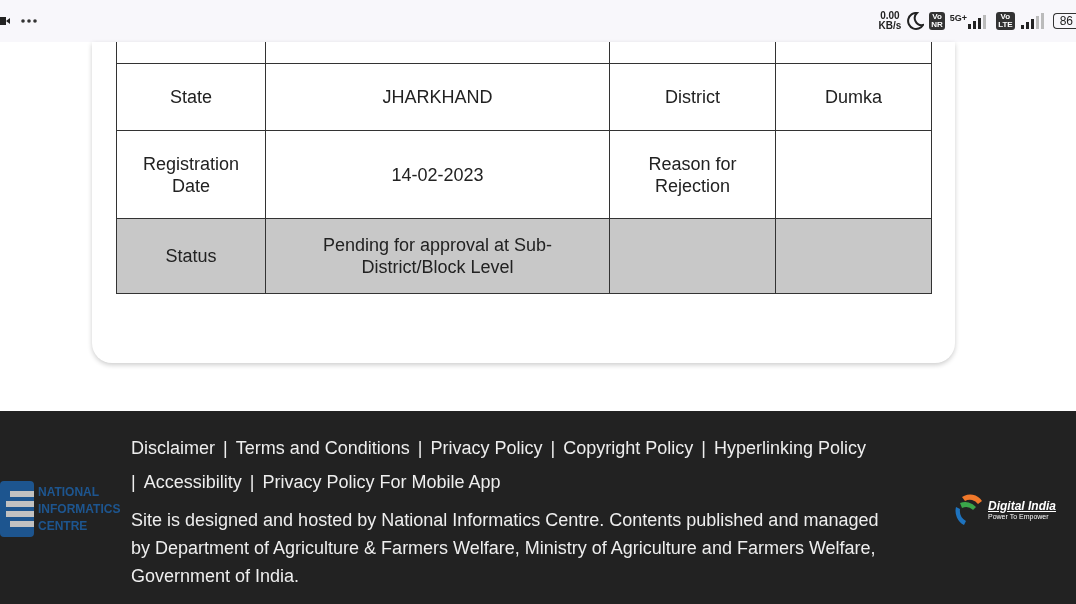 This screenshot has width=1076, height=604. What do you see at coordinates (437, 97) in the screenshot?
I see `table-cell: JHARKHAND` at bounding box center [437, 97].